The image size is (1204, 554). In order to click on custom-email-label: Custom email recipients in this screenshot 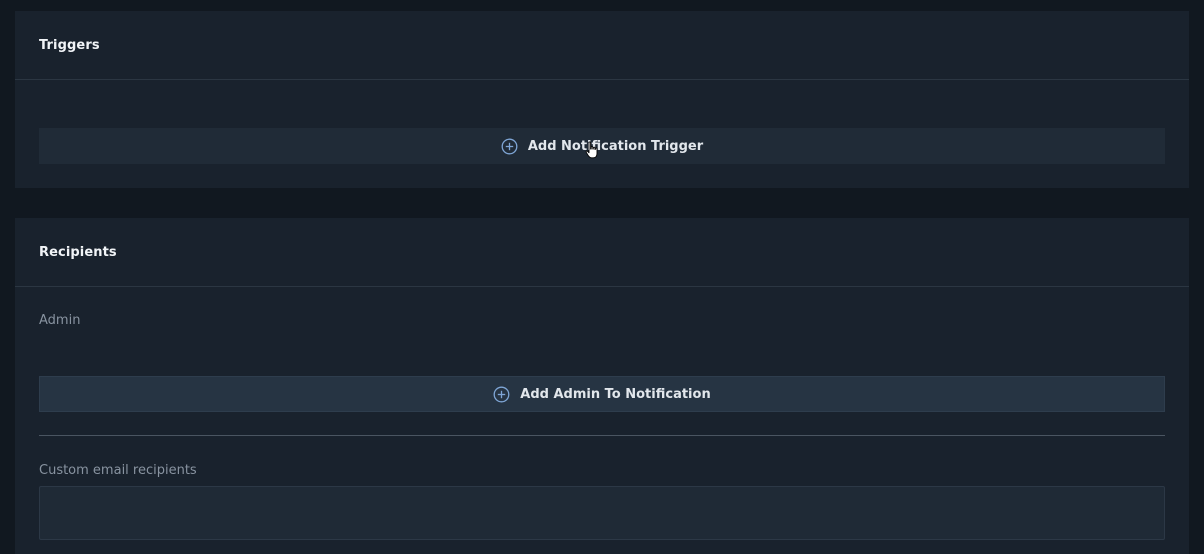, I will do `click(118, 470)`.